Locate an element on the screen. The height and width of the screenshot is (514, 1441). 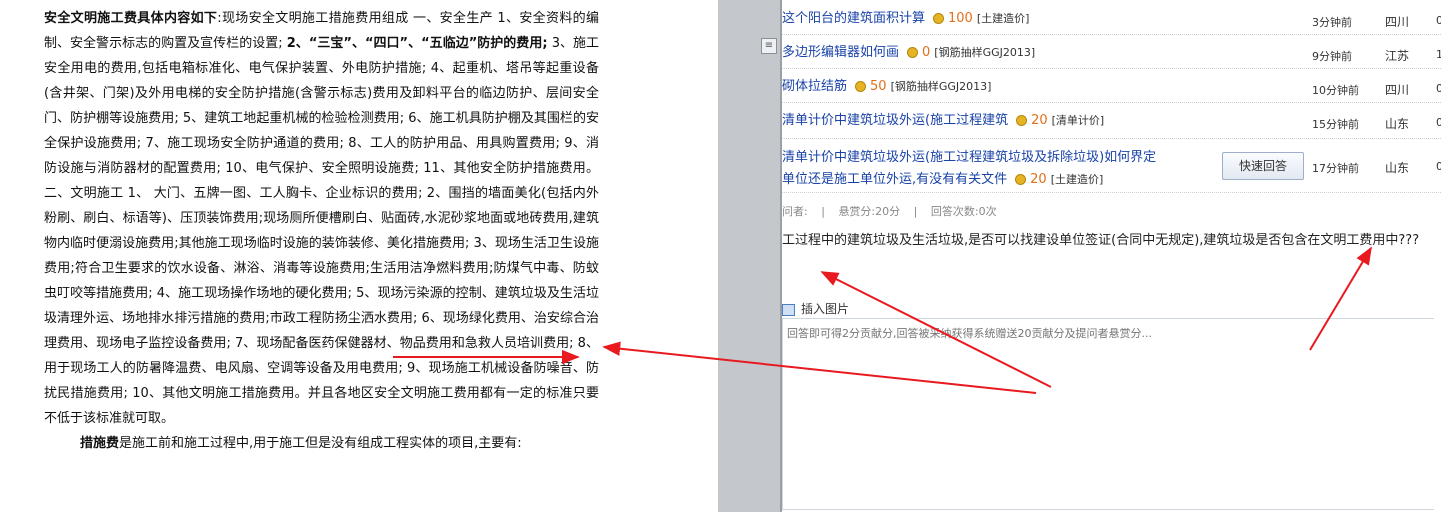
window-gutter is located at coordinates (749, 256).